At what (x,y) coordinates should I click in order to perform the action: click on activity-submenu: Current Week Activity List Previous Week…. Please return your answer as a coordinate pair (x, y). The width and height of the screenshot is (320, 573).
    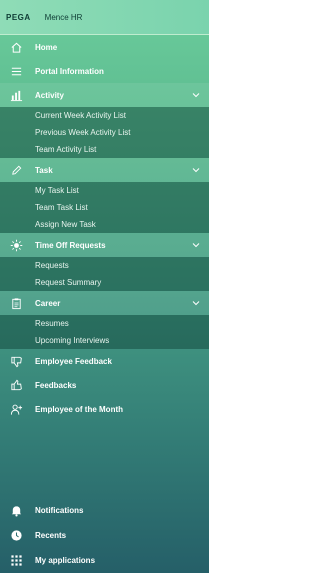
    Looking at the image, I should click on (104, 132).